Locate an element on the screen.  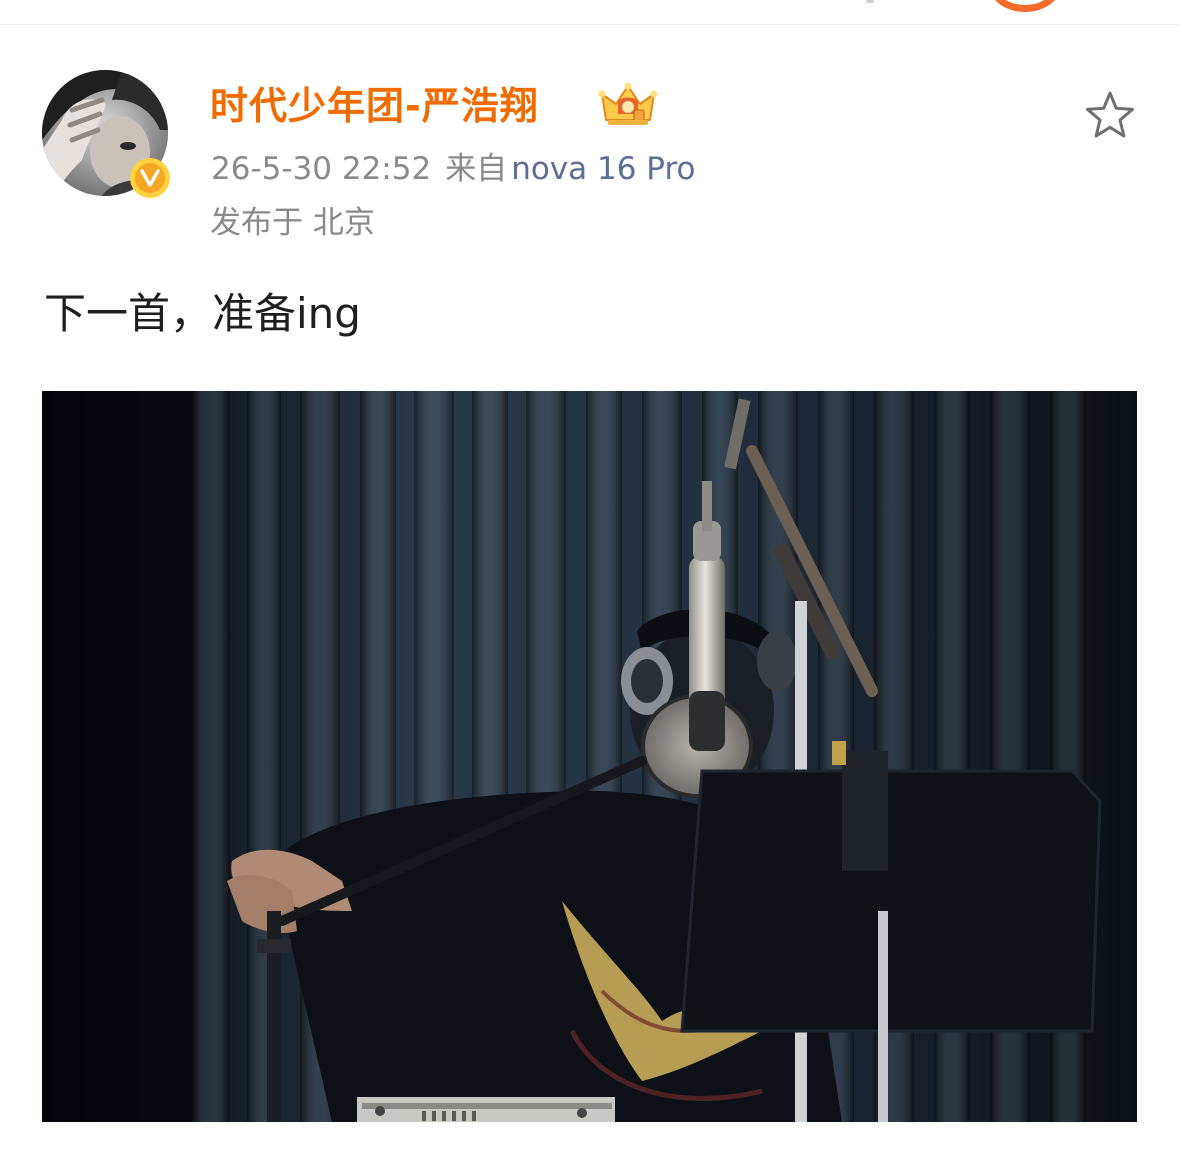
favorite-button is located at coordinates (1110, 115).